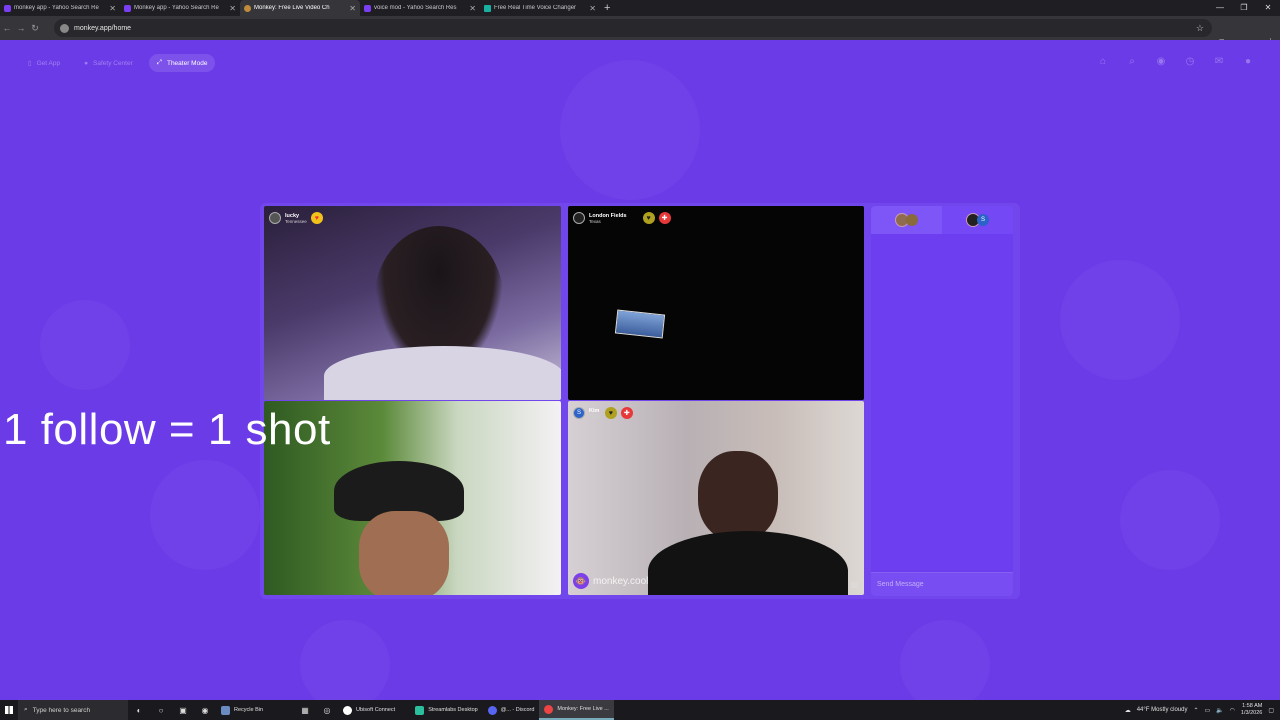  I want to click on volume-icon: 🔈, so click(1219, 710).